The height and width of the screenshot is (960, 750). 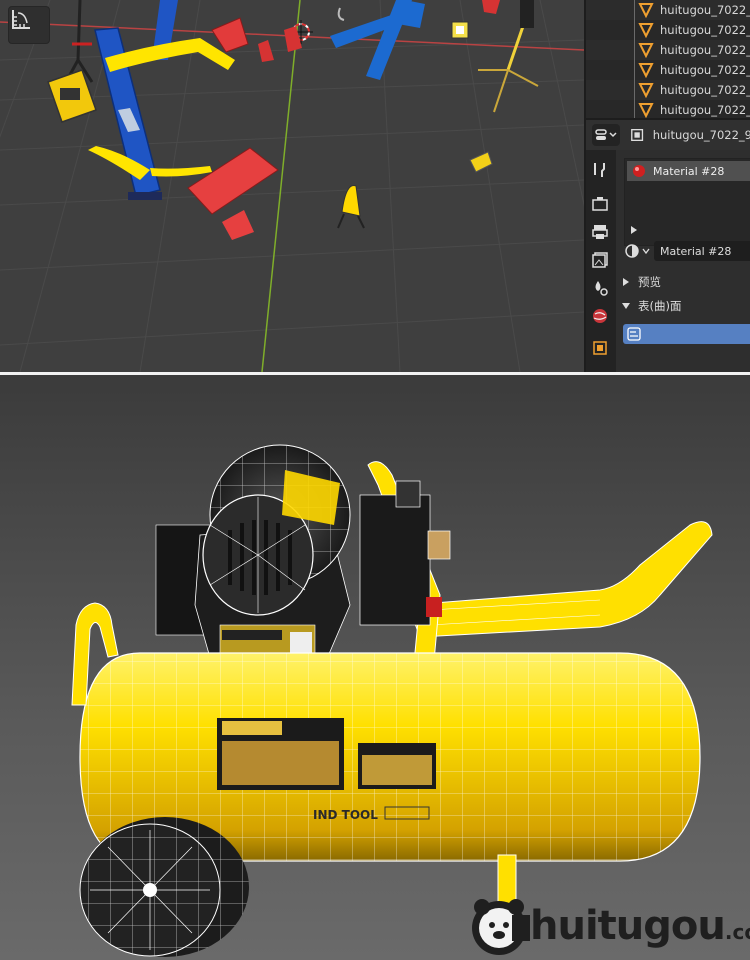 I want to click on expand-triangle-icon, so click(x=634, y=230).